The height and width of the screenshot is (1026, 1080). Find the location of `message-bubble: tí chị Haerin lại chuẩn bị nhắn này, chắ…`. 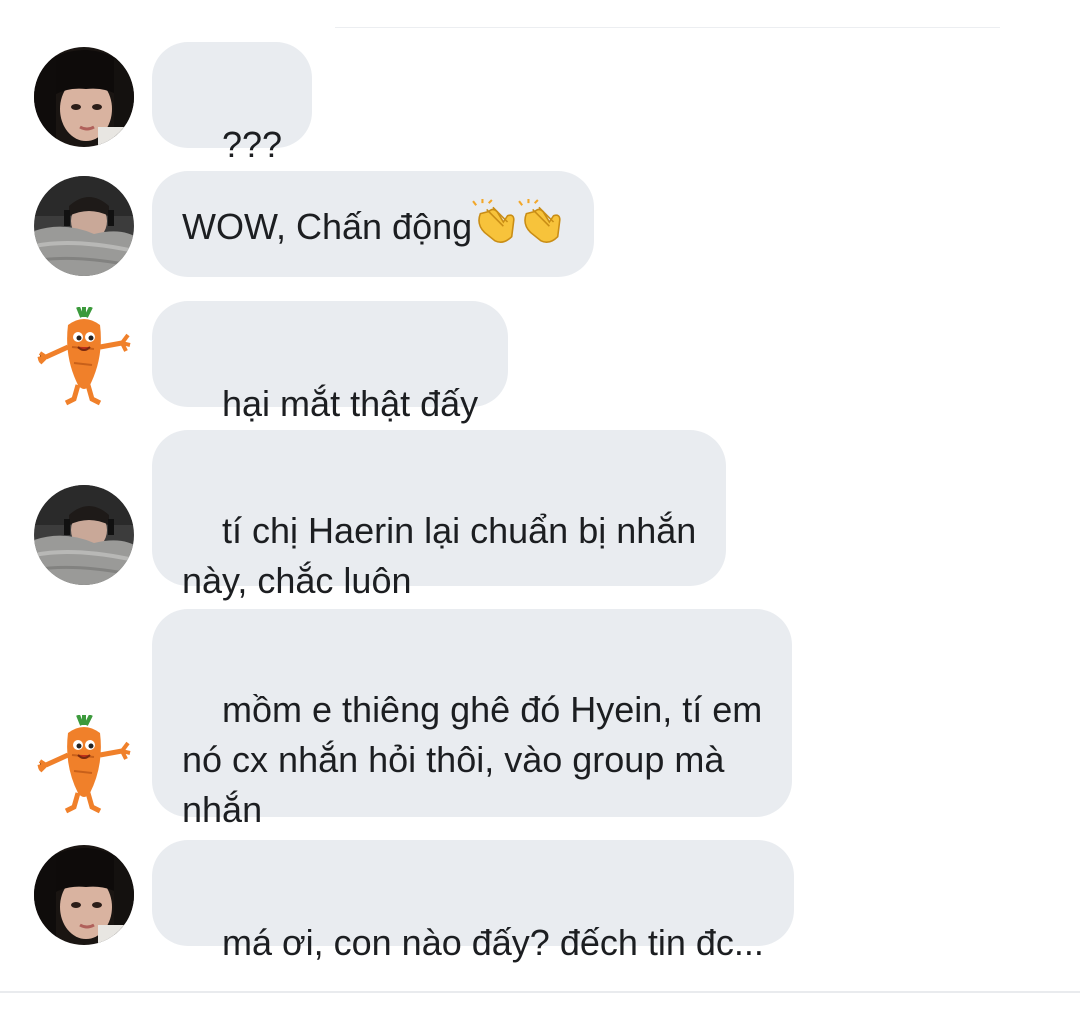

message-bubble: tí chị Haerin lại chuẩn bị nhắn này, chắ… is located at coordinates (439, 515).